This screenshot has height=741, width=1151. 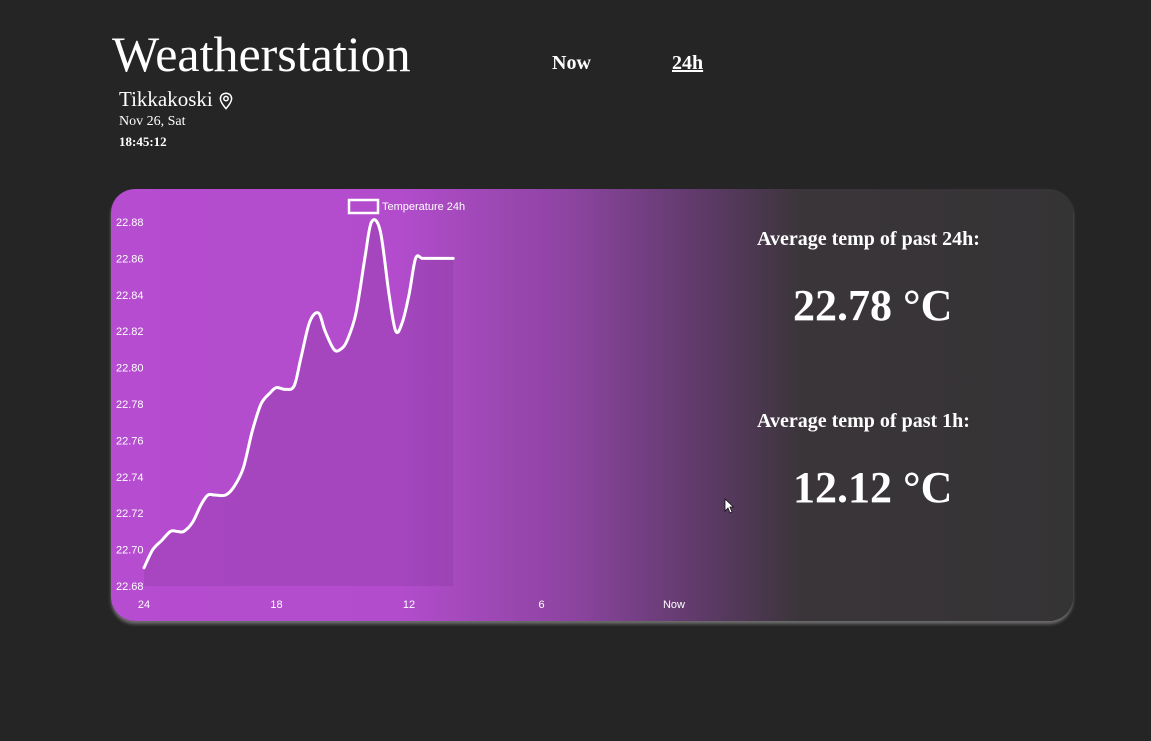 What do you see at coordinates (152, 121) in the screenshot?
I see `current-date: Nov 26, Sat` at bounding box center [152, 121].